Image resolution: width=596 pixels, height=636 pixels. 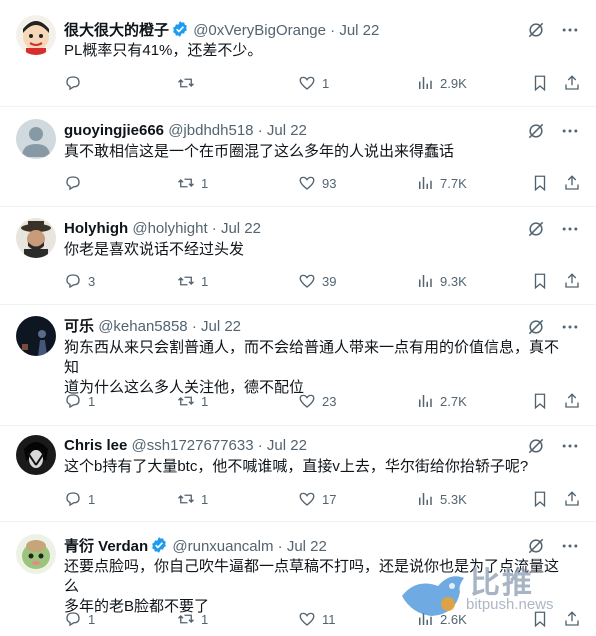 I want to click on author-name: 青衍 Verdan, so click(x=106, y=546).